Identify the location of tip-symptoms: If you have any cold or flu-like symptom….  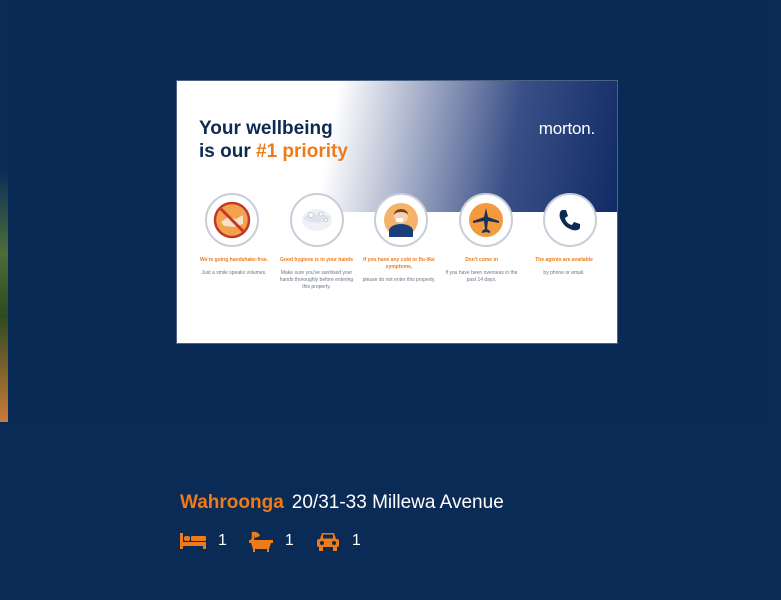
(399, 274).